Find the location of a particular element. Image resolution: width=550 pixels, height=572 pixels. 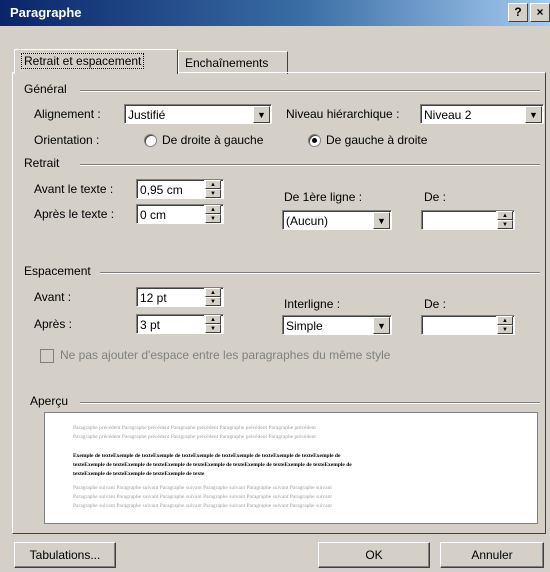

spacing-after-label: Après : is located at coordinates (53, 324).